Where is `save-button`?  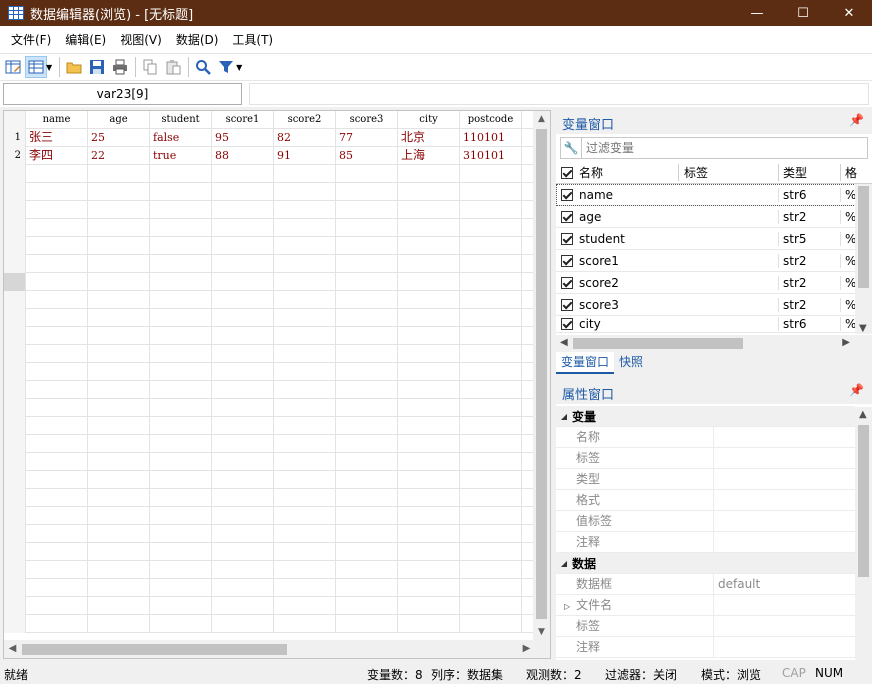
save-button is located at coordinates (97, 67).